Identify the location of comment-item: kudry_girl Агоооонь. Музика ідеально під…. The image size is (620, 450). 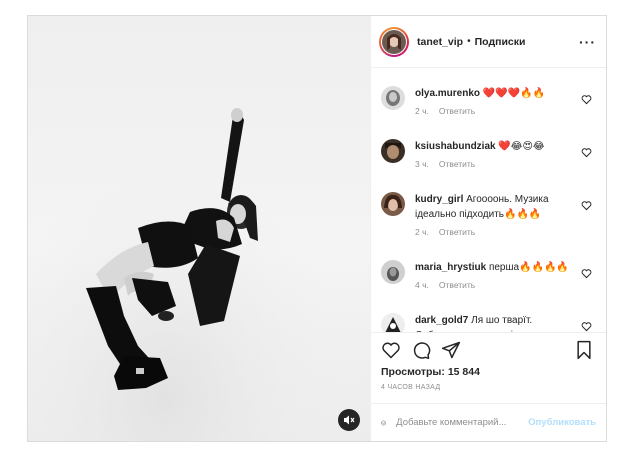
(493, 216).